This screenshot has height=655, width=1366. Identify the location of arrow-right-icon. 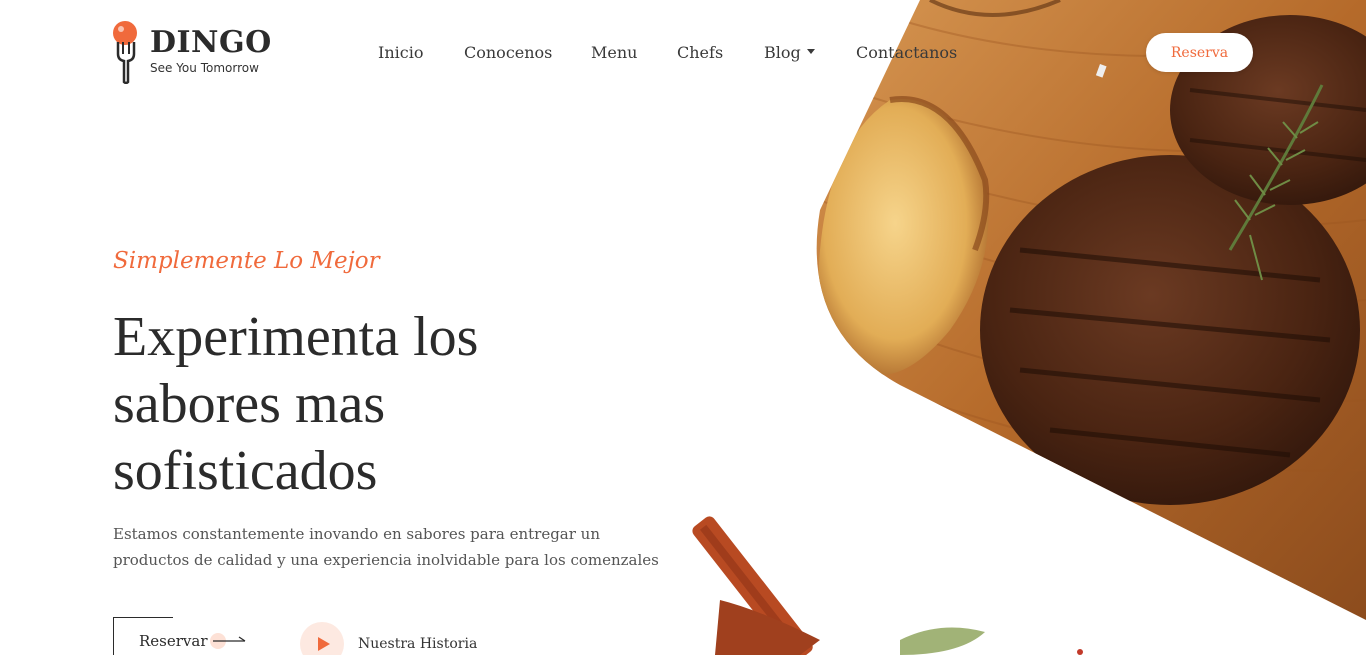
(228, 641).